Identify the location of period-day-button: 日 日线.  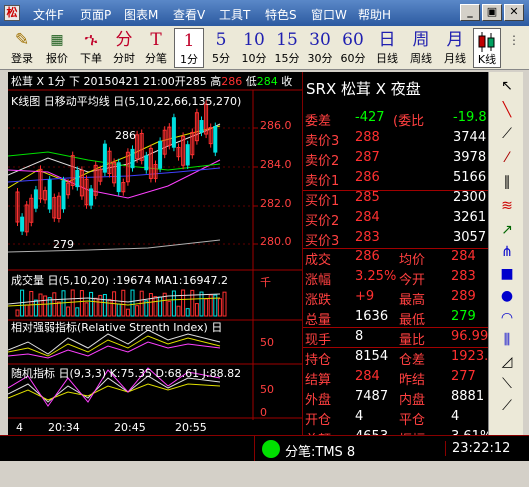
(387, 48).